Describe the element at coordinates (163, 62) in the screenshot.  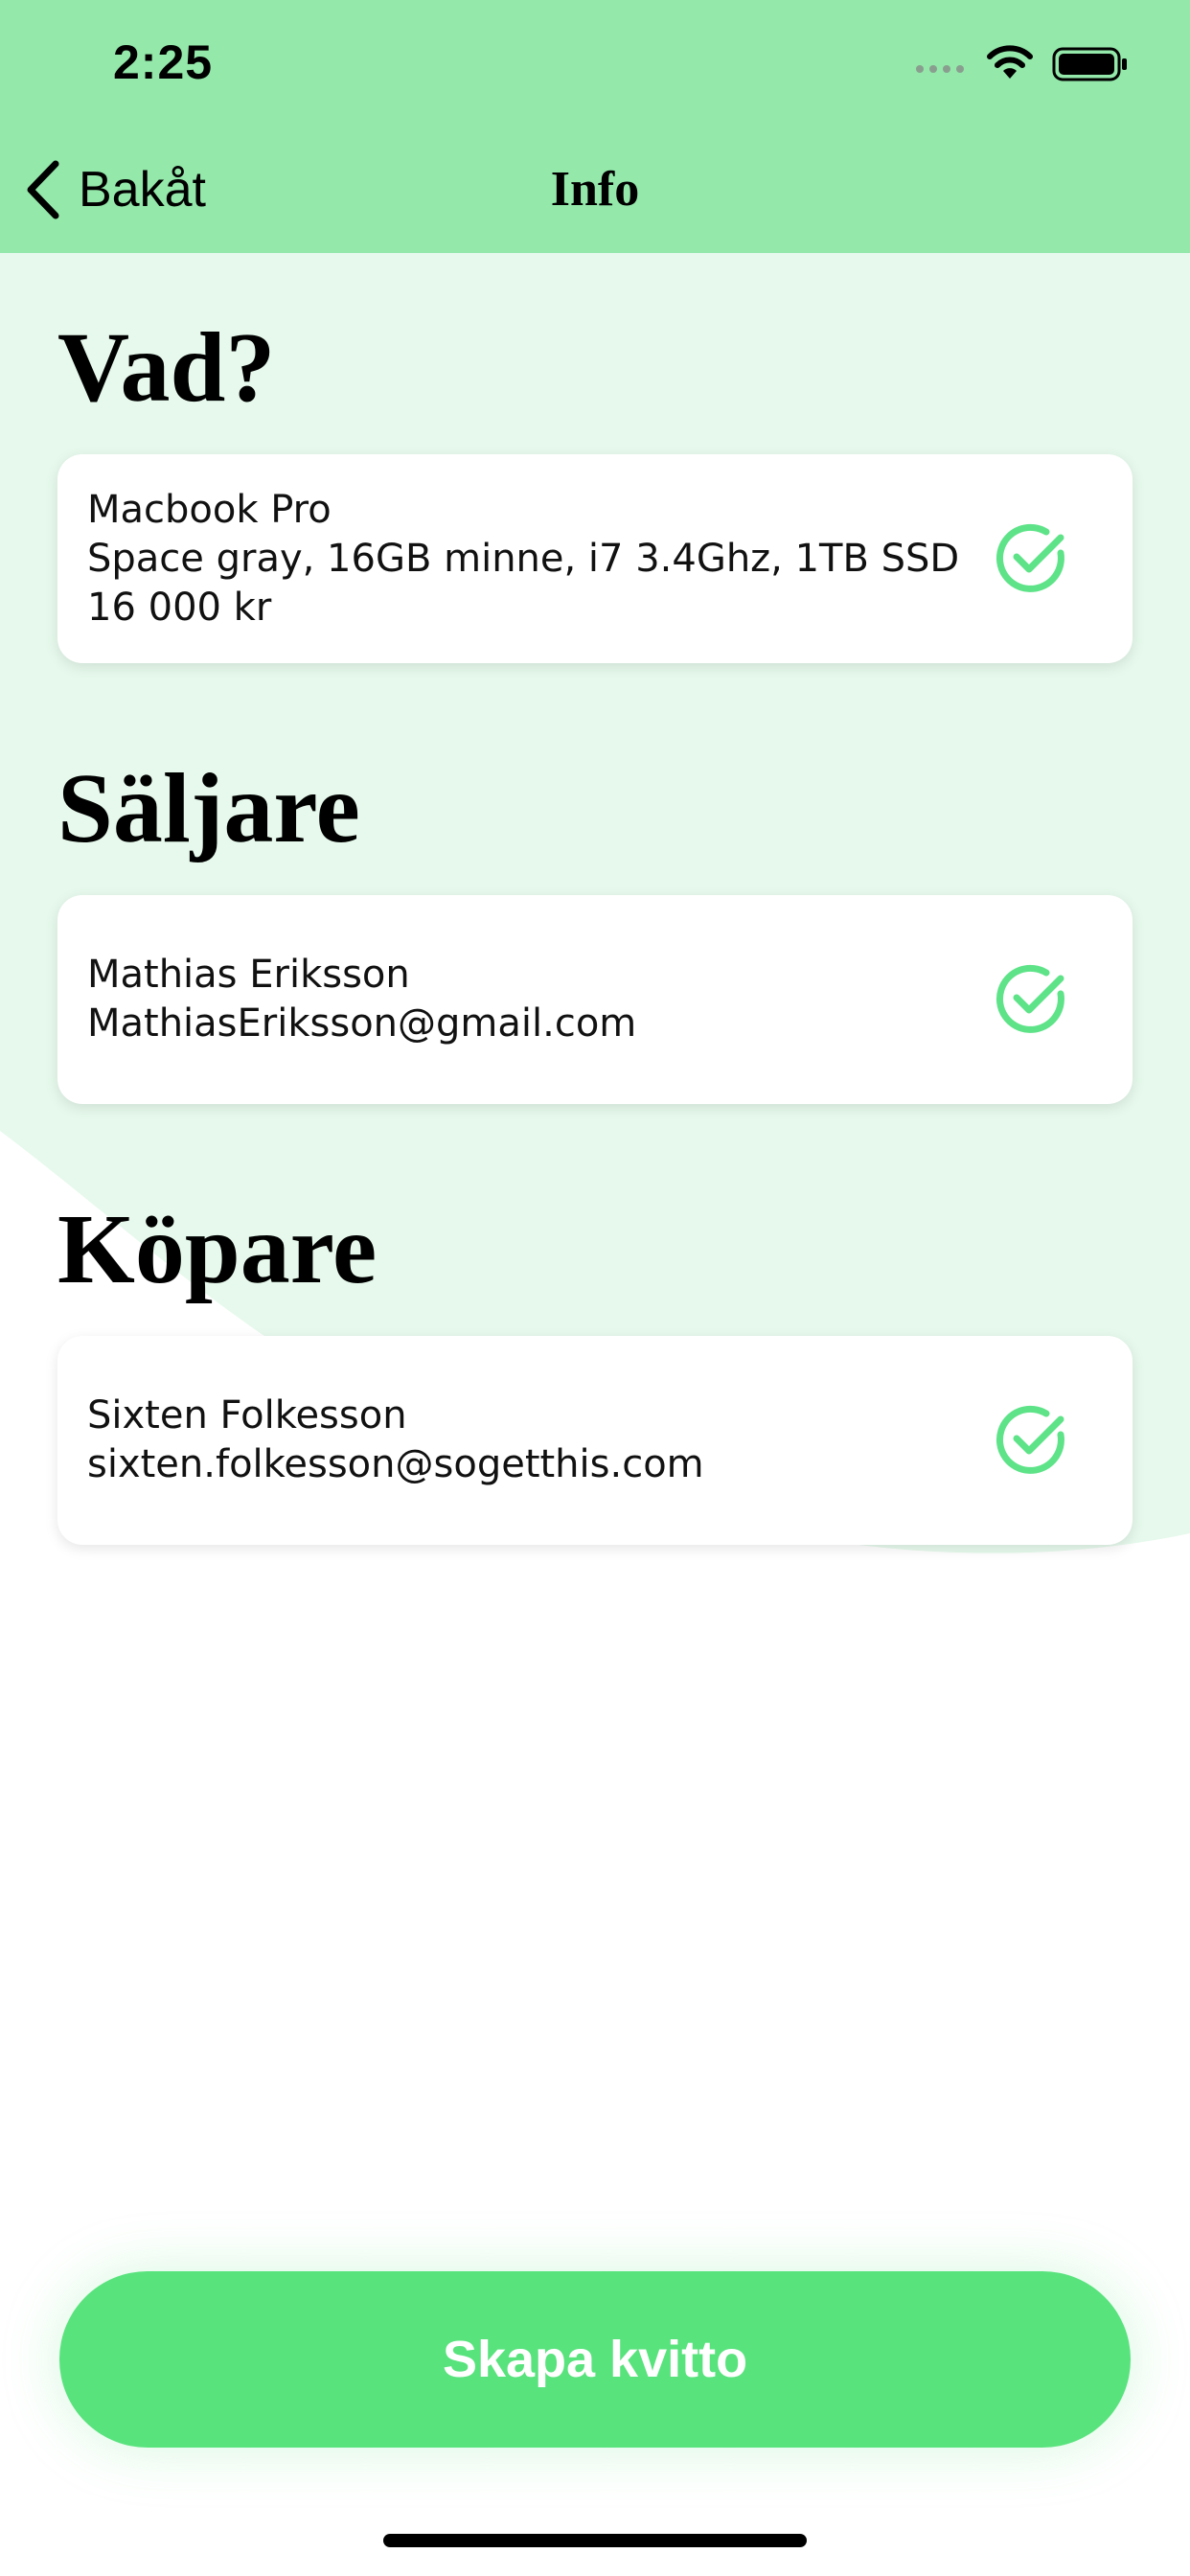
I see `status-time: 2:25` at that location.